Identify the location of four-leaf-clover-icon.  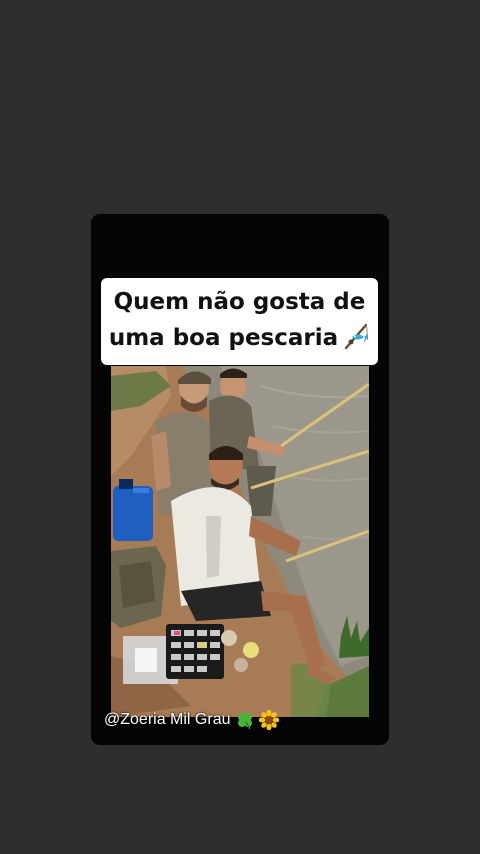
(244, 721).